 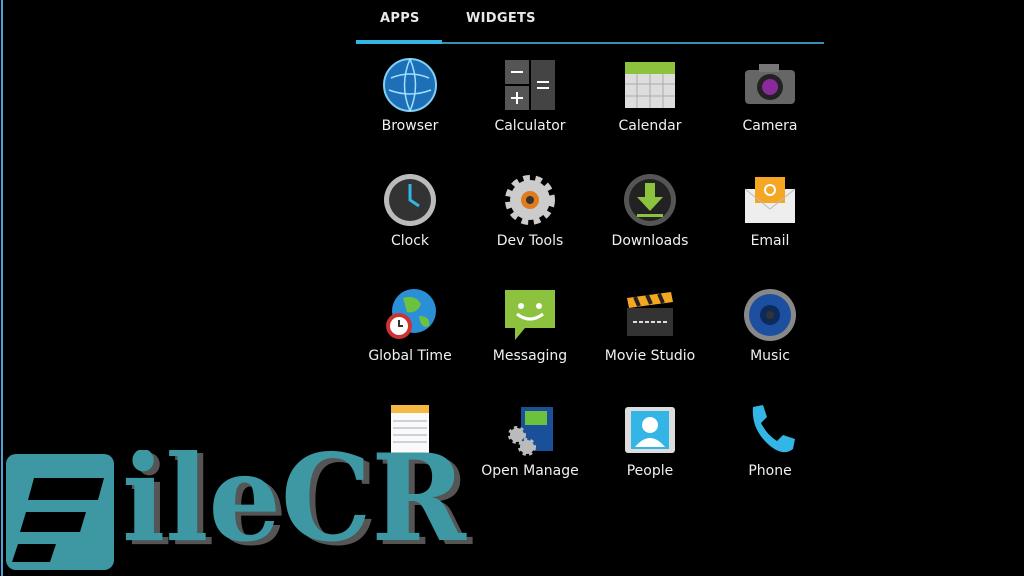 I want to click on app-downloads: Downloads, so click(x=650, y=221).